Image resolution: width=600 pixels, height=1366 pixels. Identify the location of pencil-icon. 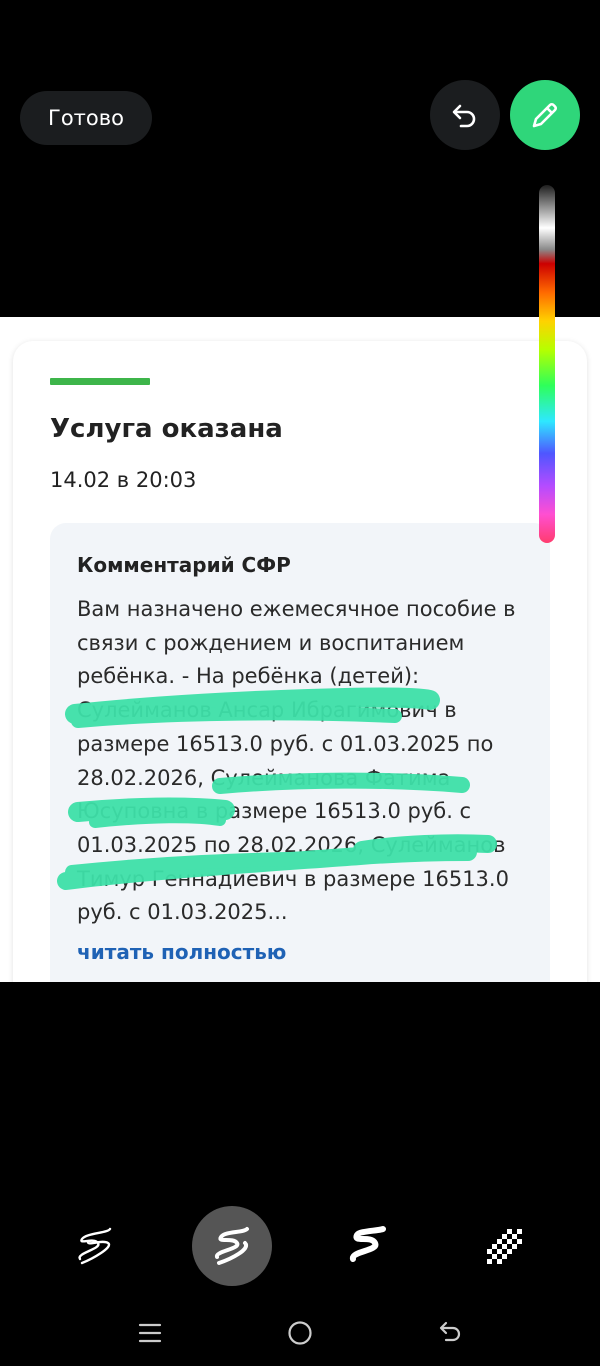
(544, 115).